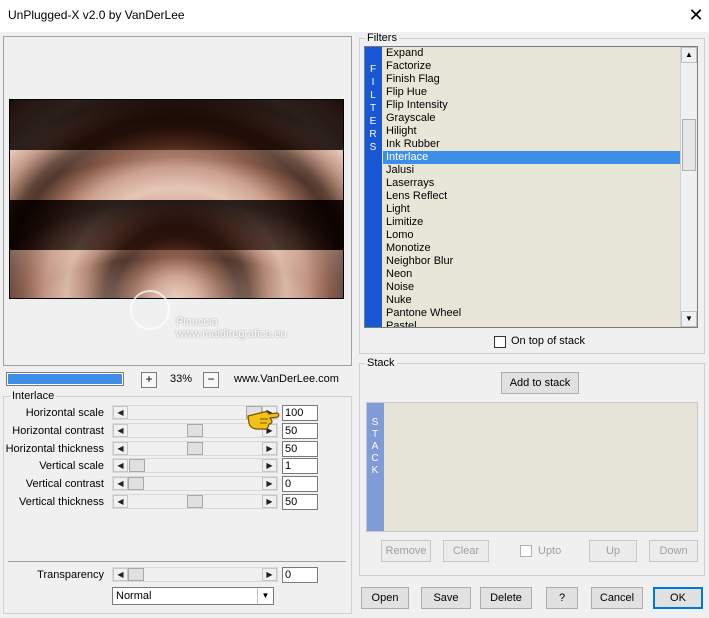  Describe the element at coordinates (265, 596) in the screenshot. I see `chevron-down-icon: ▼` at that location.